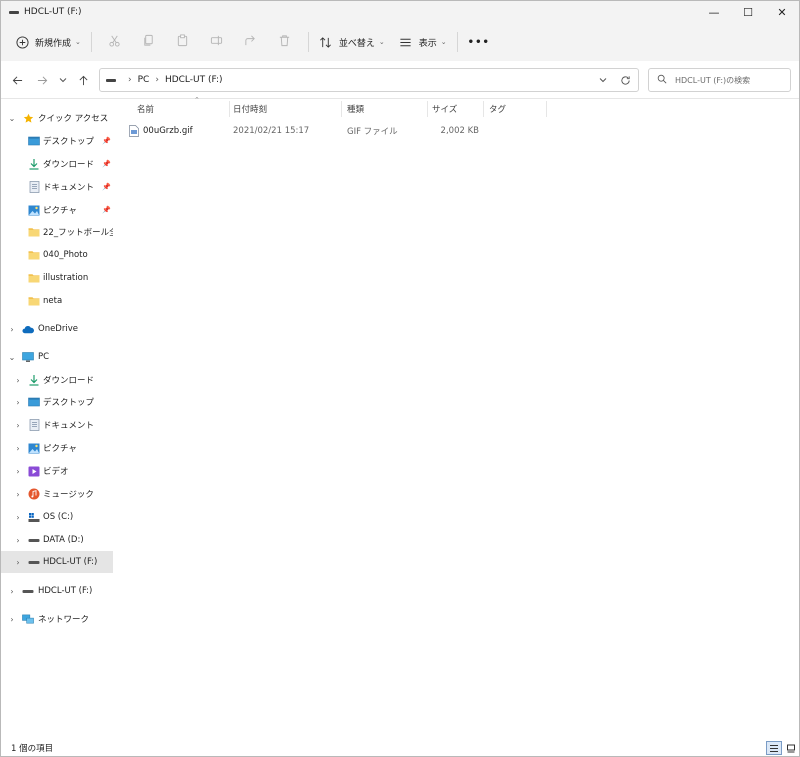 This screenshot has width=800, height=757. Describe the element at coordinates (69, 381) in the screenshot. I see `sidebar-item-label: ダウンロード` at that location.